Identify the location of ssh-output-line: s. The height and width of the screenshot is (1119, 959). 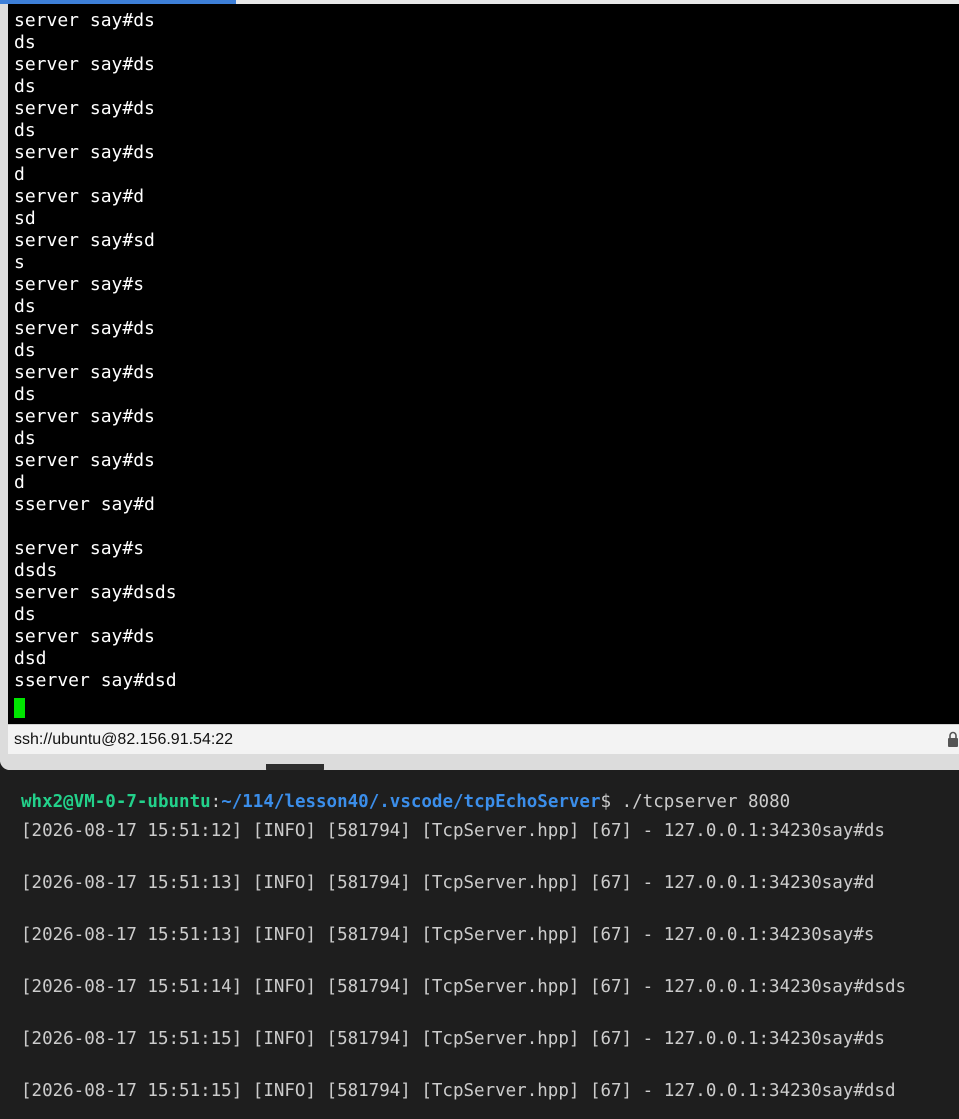
(19, 262).